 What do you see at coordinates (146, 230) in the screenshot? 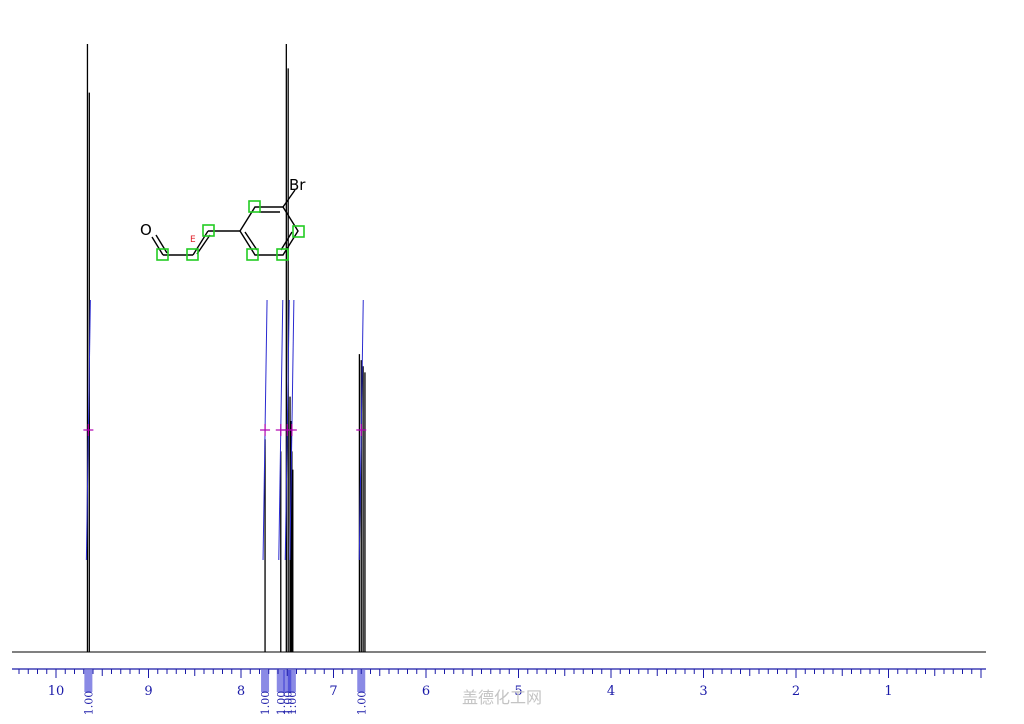
I see `oxygen-label: O` at bounding box center [146, 230].